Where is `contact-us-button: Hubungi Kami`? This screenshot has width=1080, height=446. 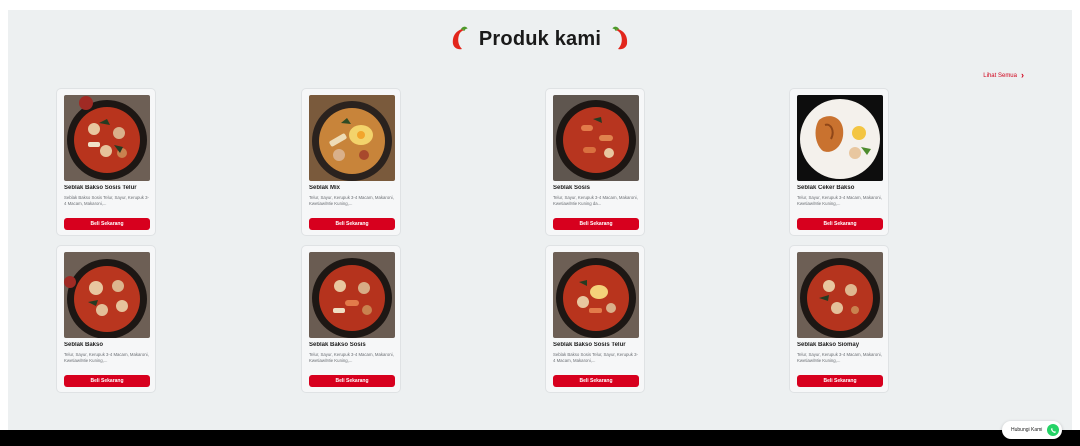 contact-us-button: Hubungi Kami is located at coordinates (1032, 430).